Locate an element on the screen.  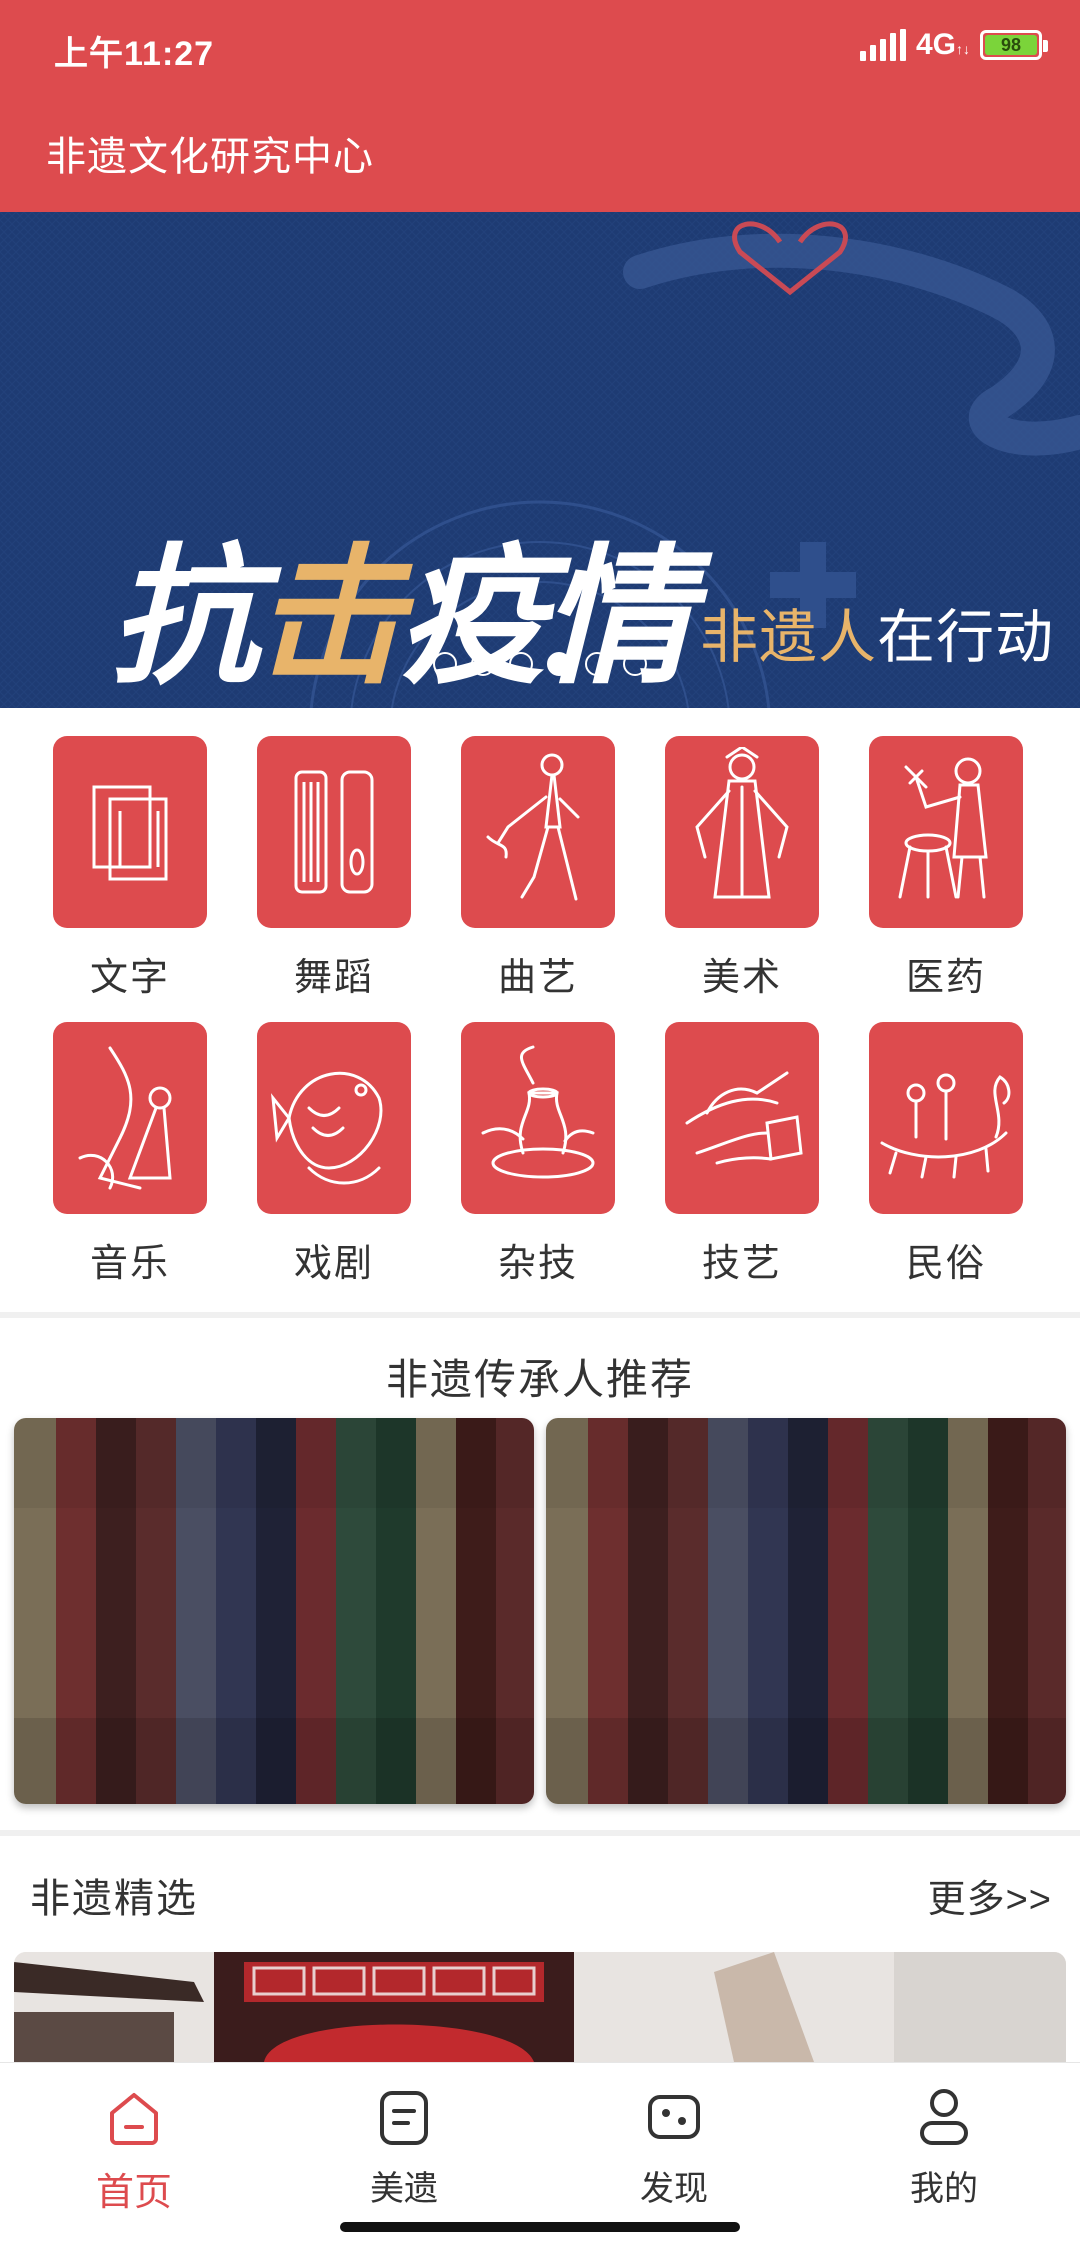
status-bar: 上午11:27 4G↑↓ 98 is located at coordinates (540, 50).